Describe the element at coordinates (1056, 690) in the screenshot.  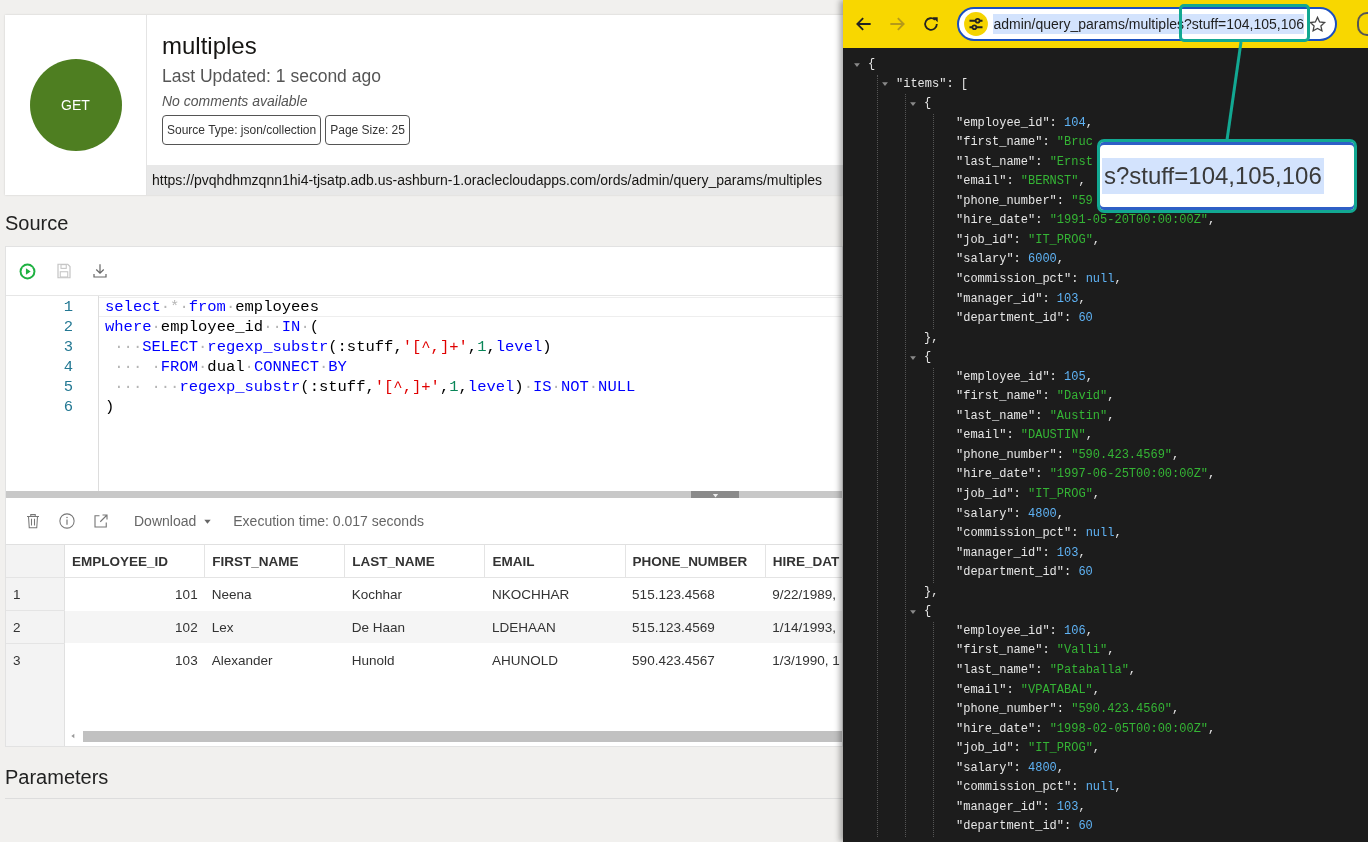
I see `json-value: "VPATABAL"` at that location.